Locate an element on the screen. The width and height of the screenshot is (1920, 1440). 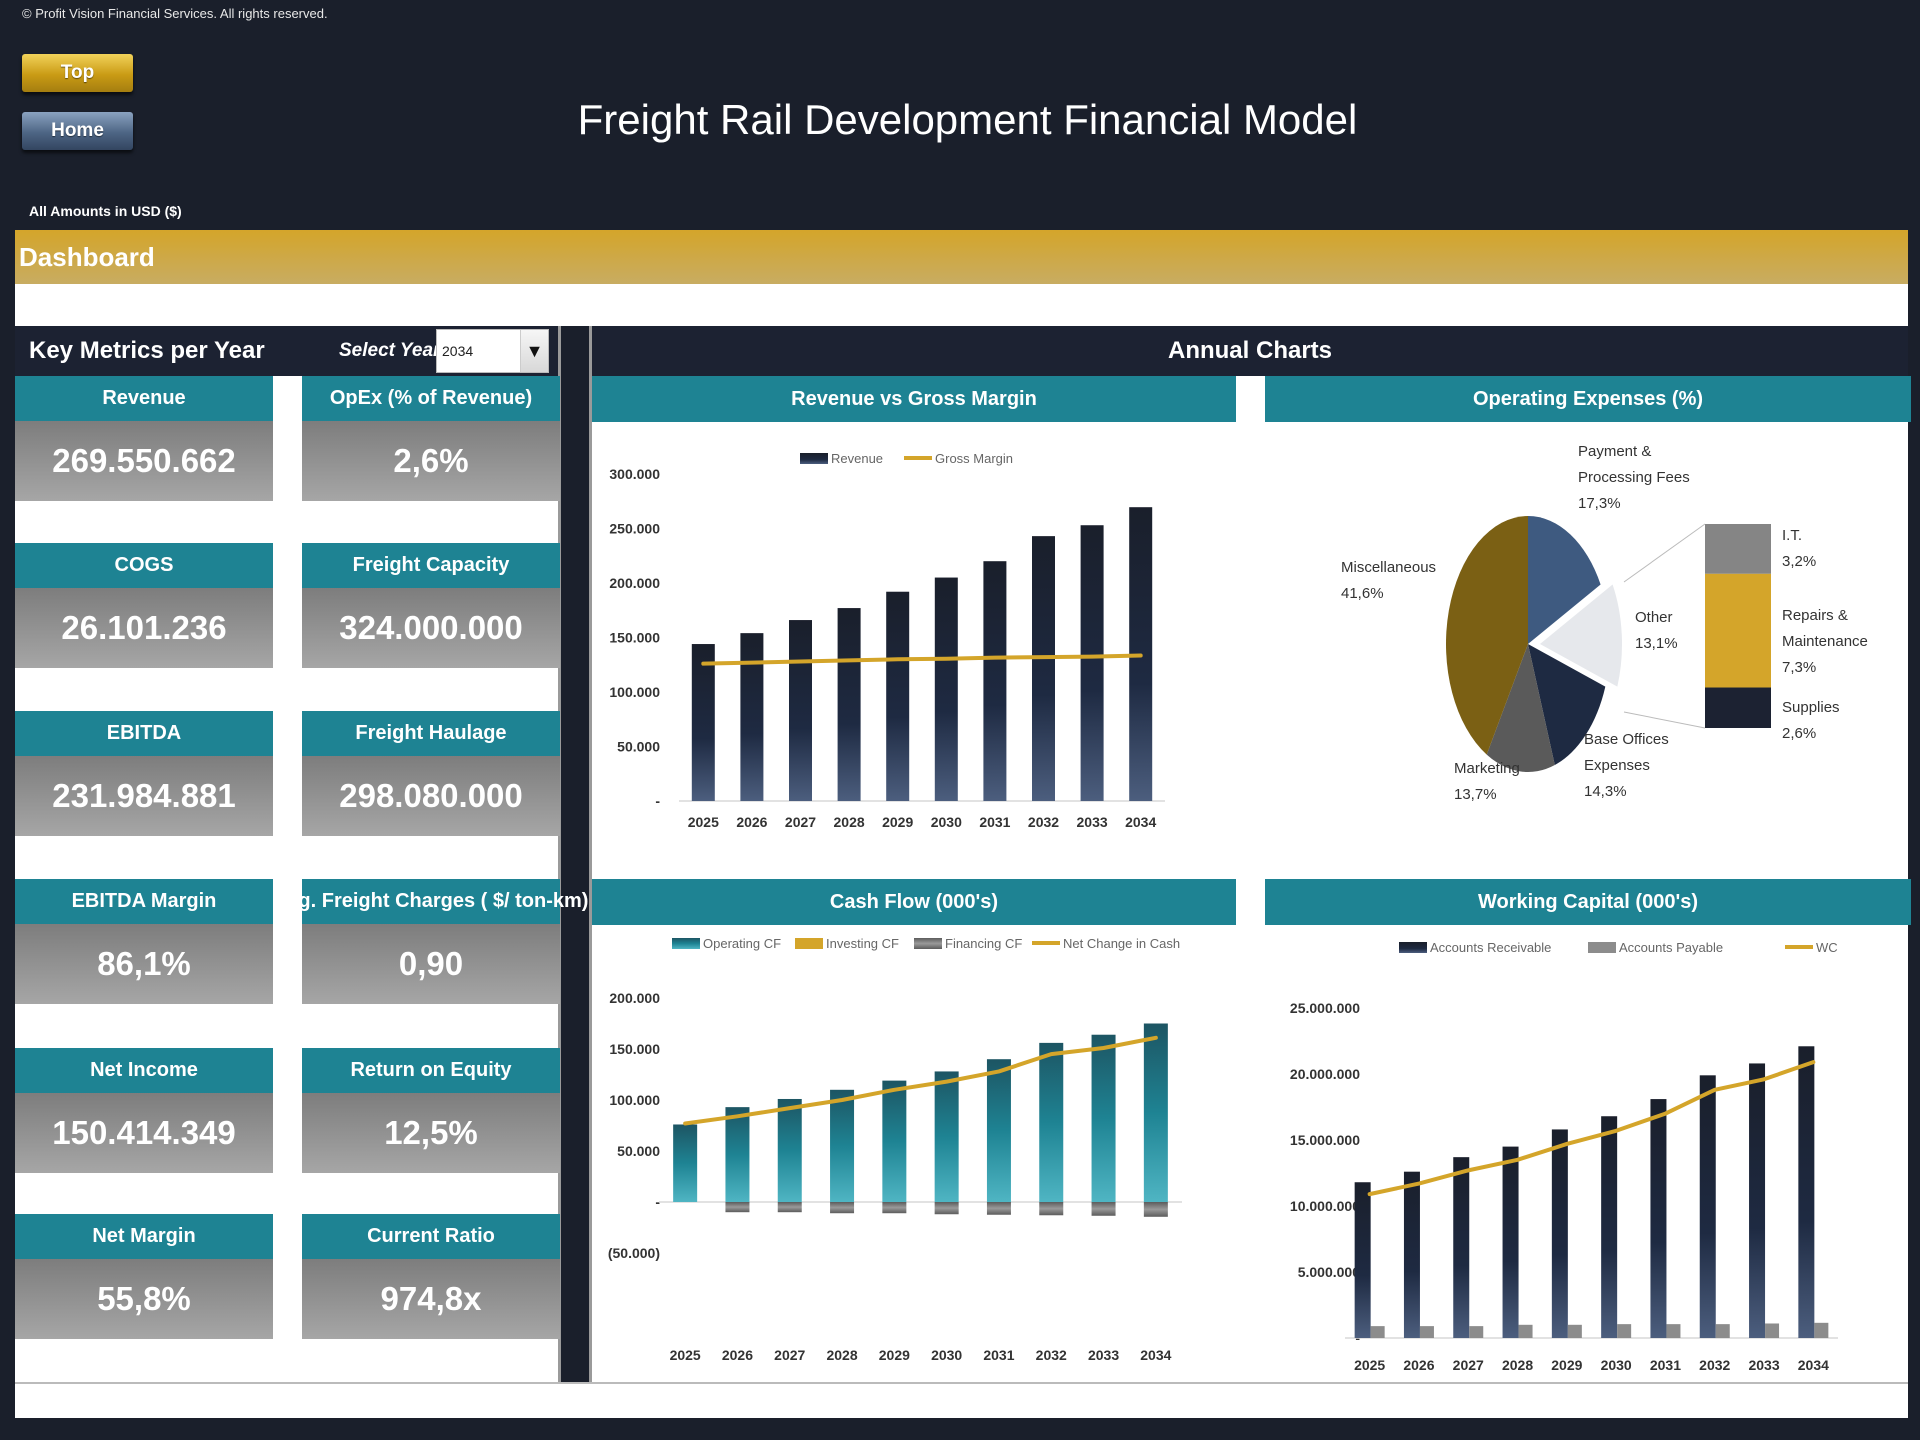
x-tick-label: 2031 is located at coordinates (1665, 1365).